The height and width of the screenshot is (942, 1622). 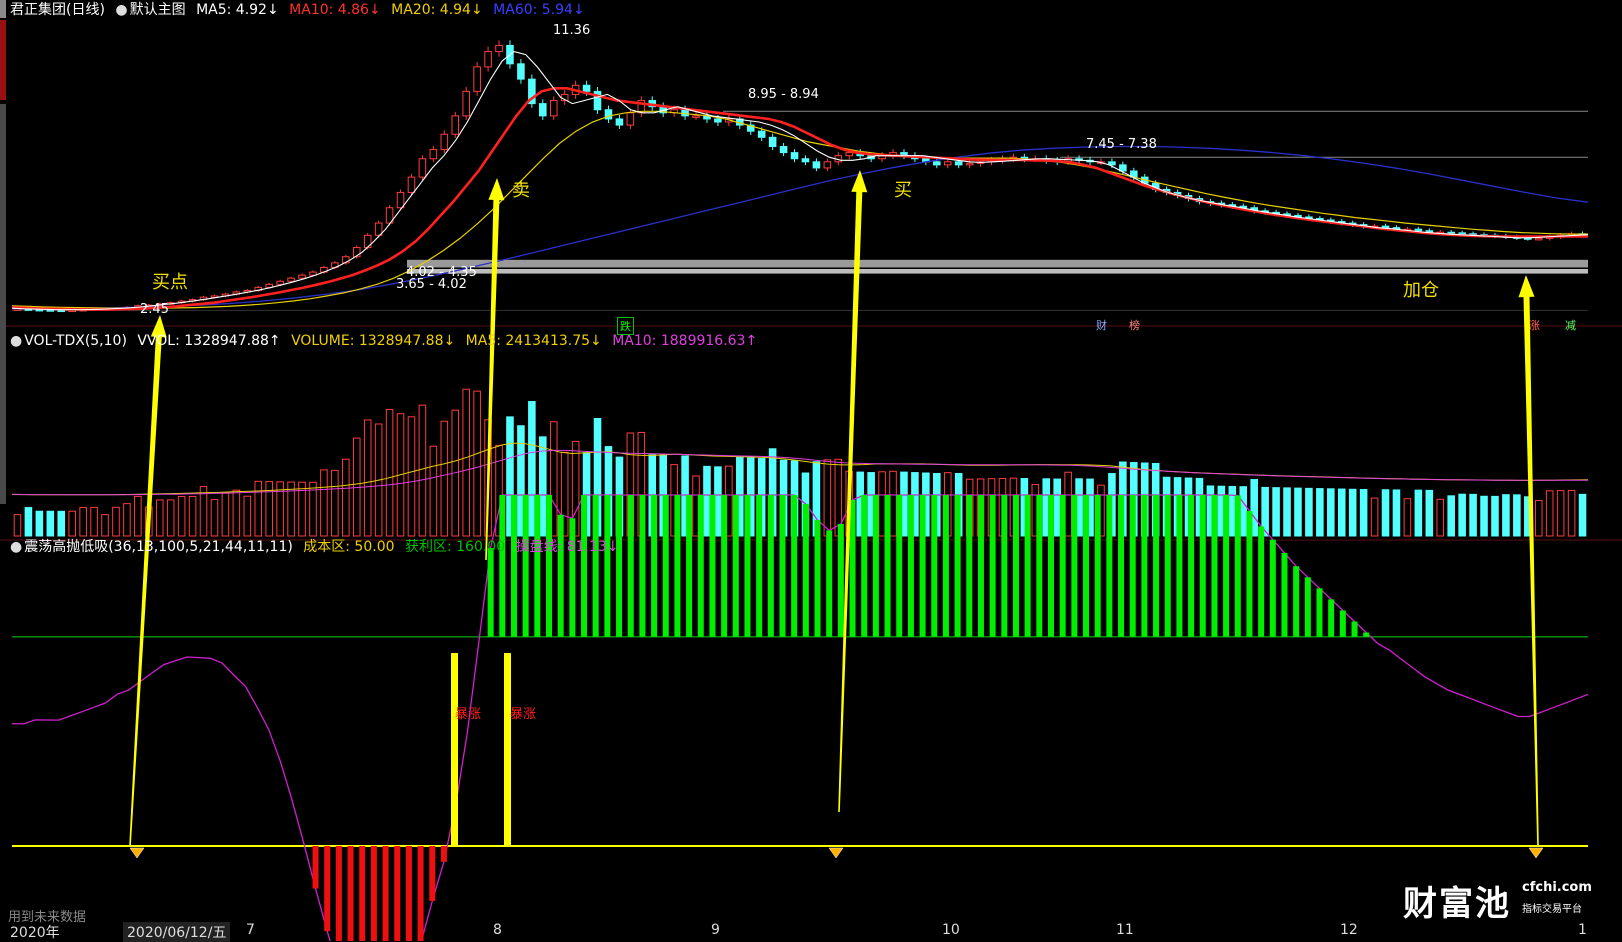 What do you see at coordinates (715, 930) in the screenshot?
I see `x-tick-9: 9` at bounding box center [715, 930].